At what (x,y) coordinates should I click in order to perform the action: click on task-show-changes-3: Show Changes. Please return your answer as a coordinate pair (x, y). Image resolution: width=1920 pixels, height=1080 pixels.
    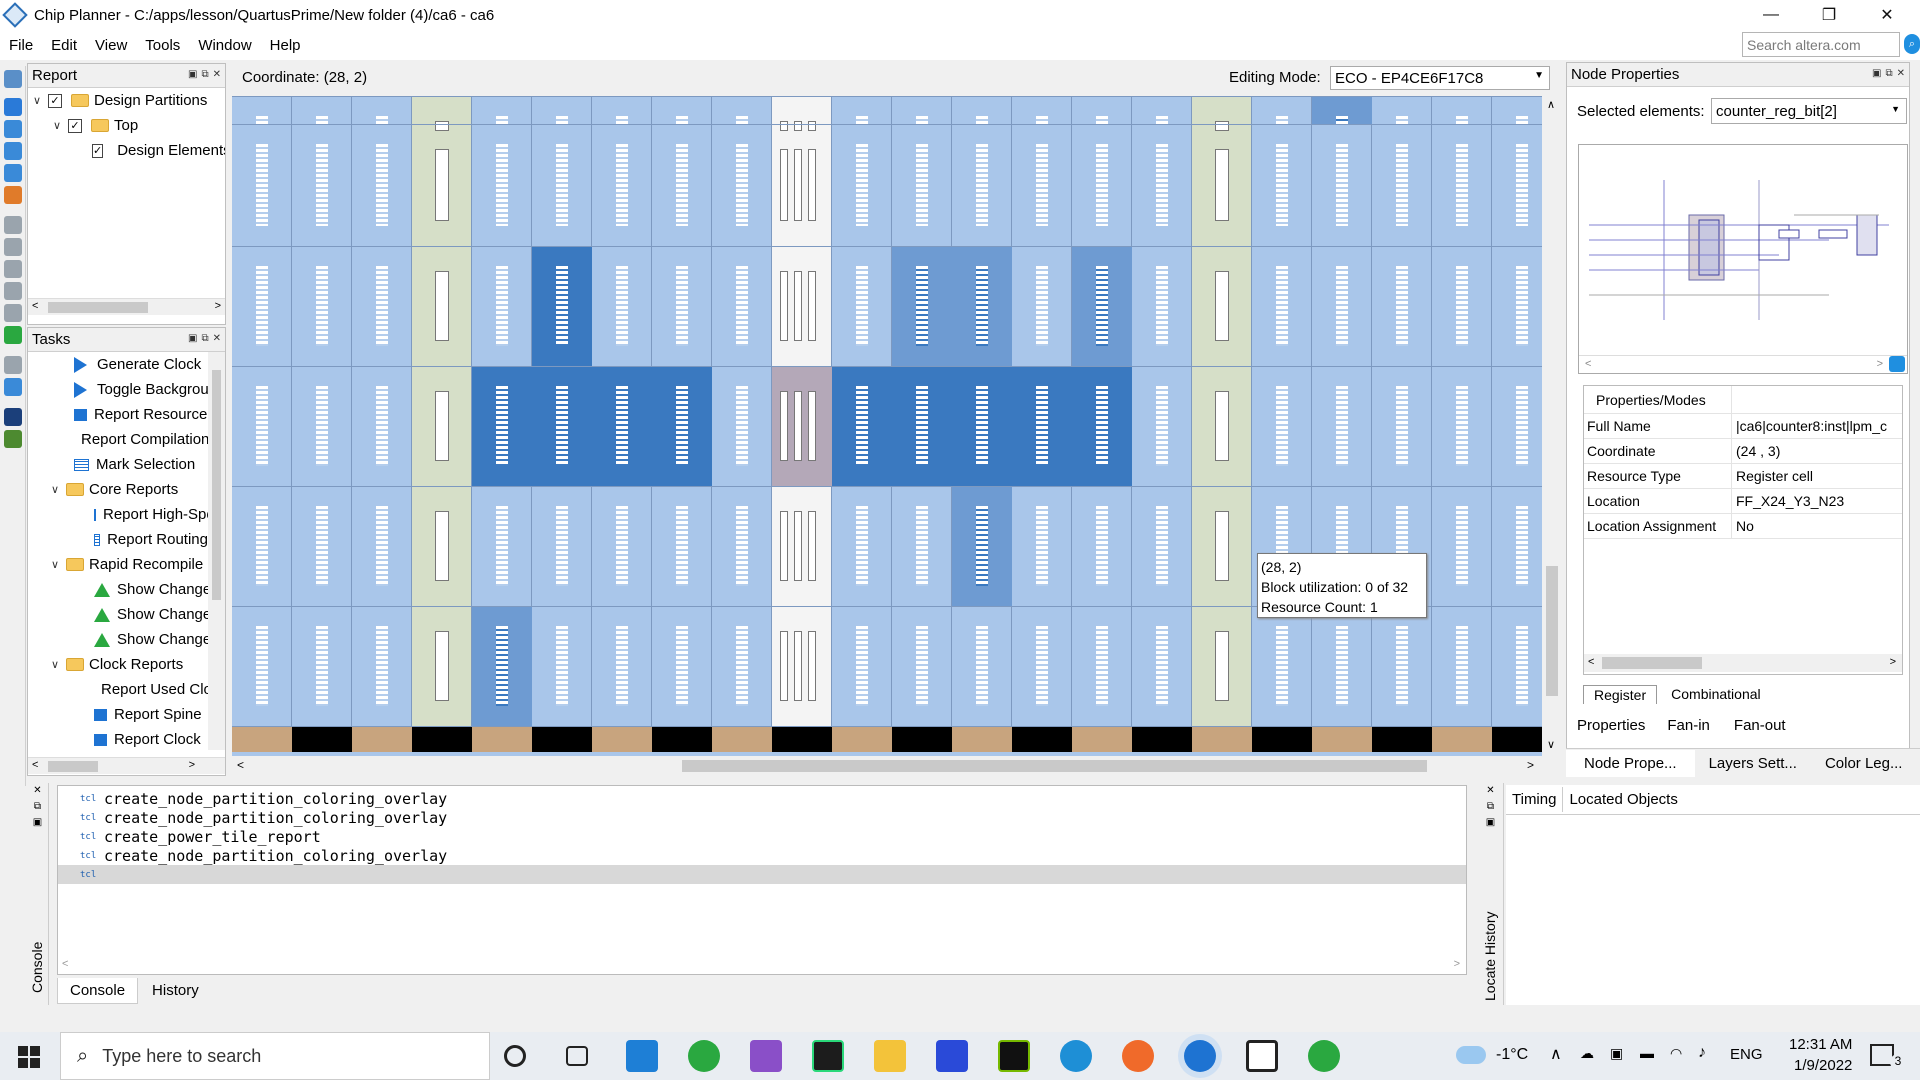
    Looking at the image, I should click on (118, 639).